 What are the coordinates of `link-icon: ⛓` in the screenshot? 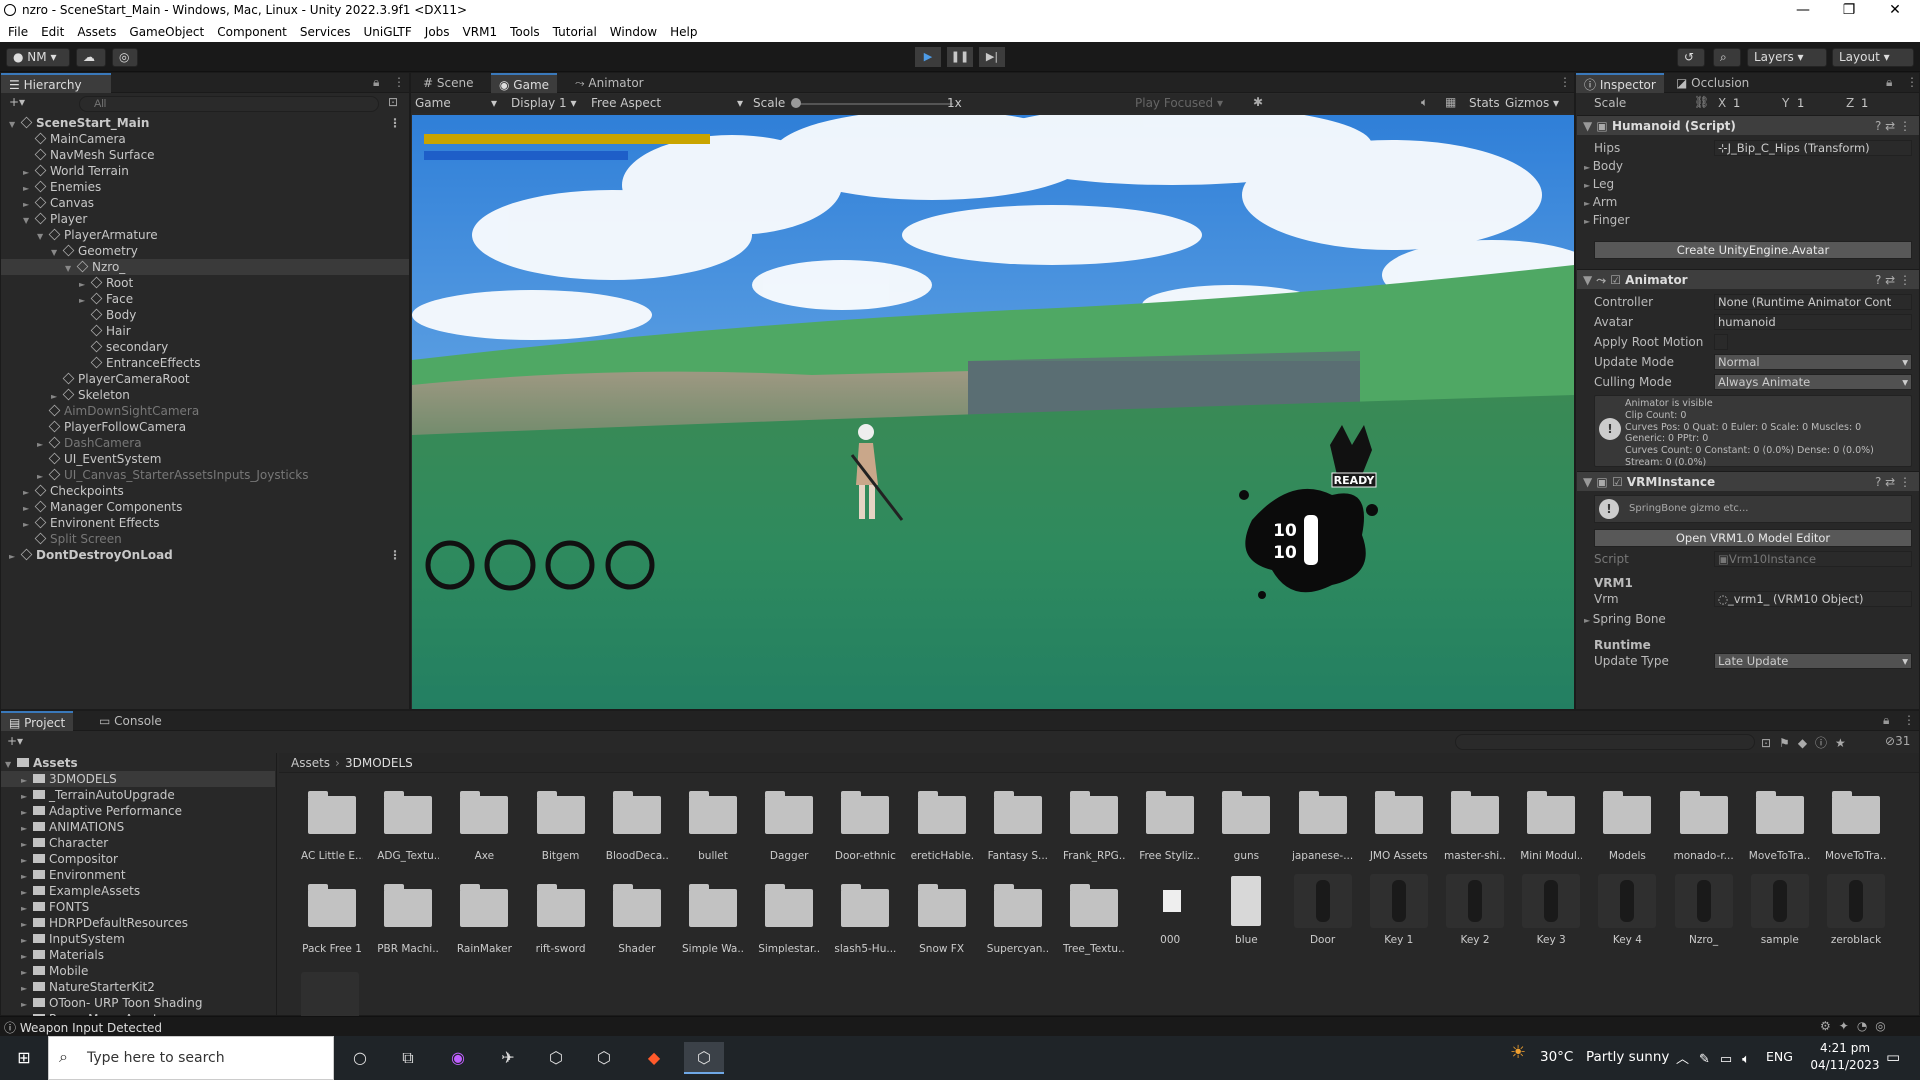 It's located at (1701, 102).